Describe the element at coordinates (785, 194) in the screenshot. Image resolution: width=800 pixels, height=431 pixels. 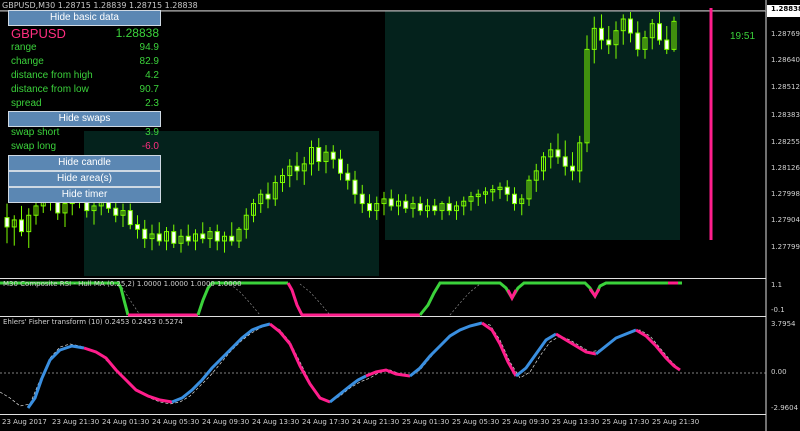
I see `price-label: 1.27998` at that location.